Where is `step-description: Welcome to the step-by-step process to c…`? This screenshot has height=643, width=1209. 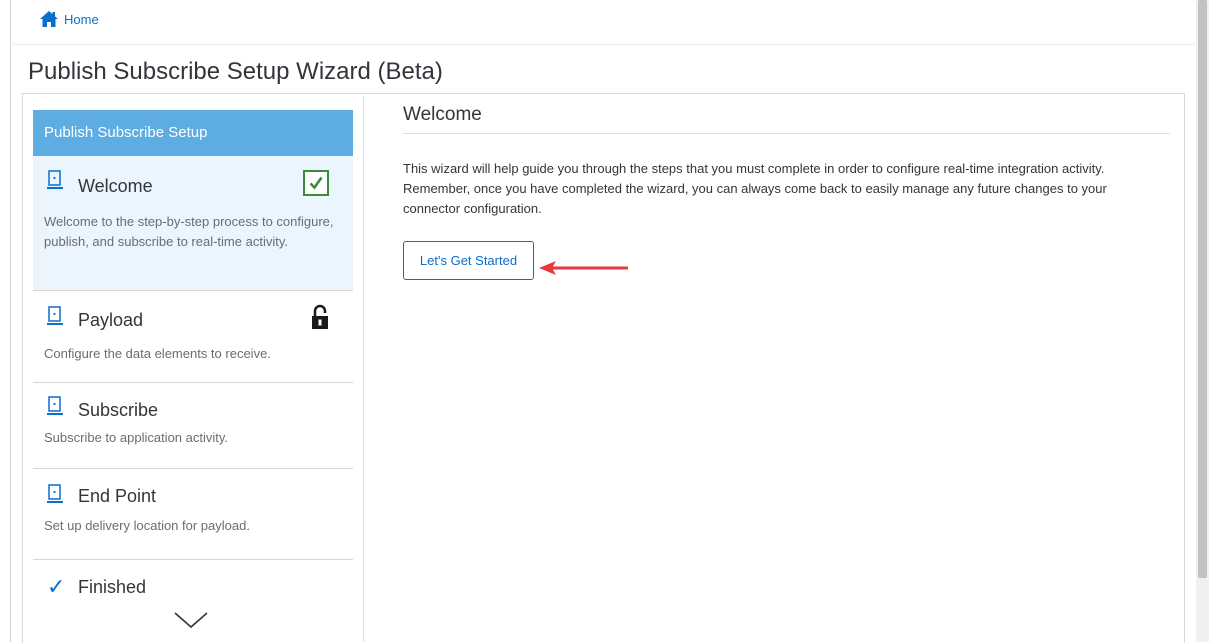
step-description: Welcome to the step-by-step process to c… is located at coordinates (189, 231).